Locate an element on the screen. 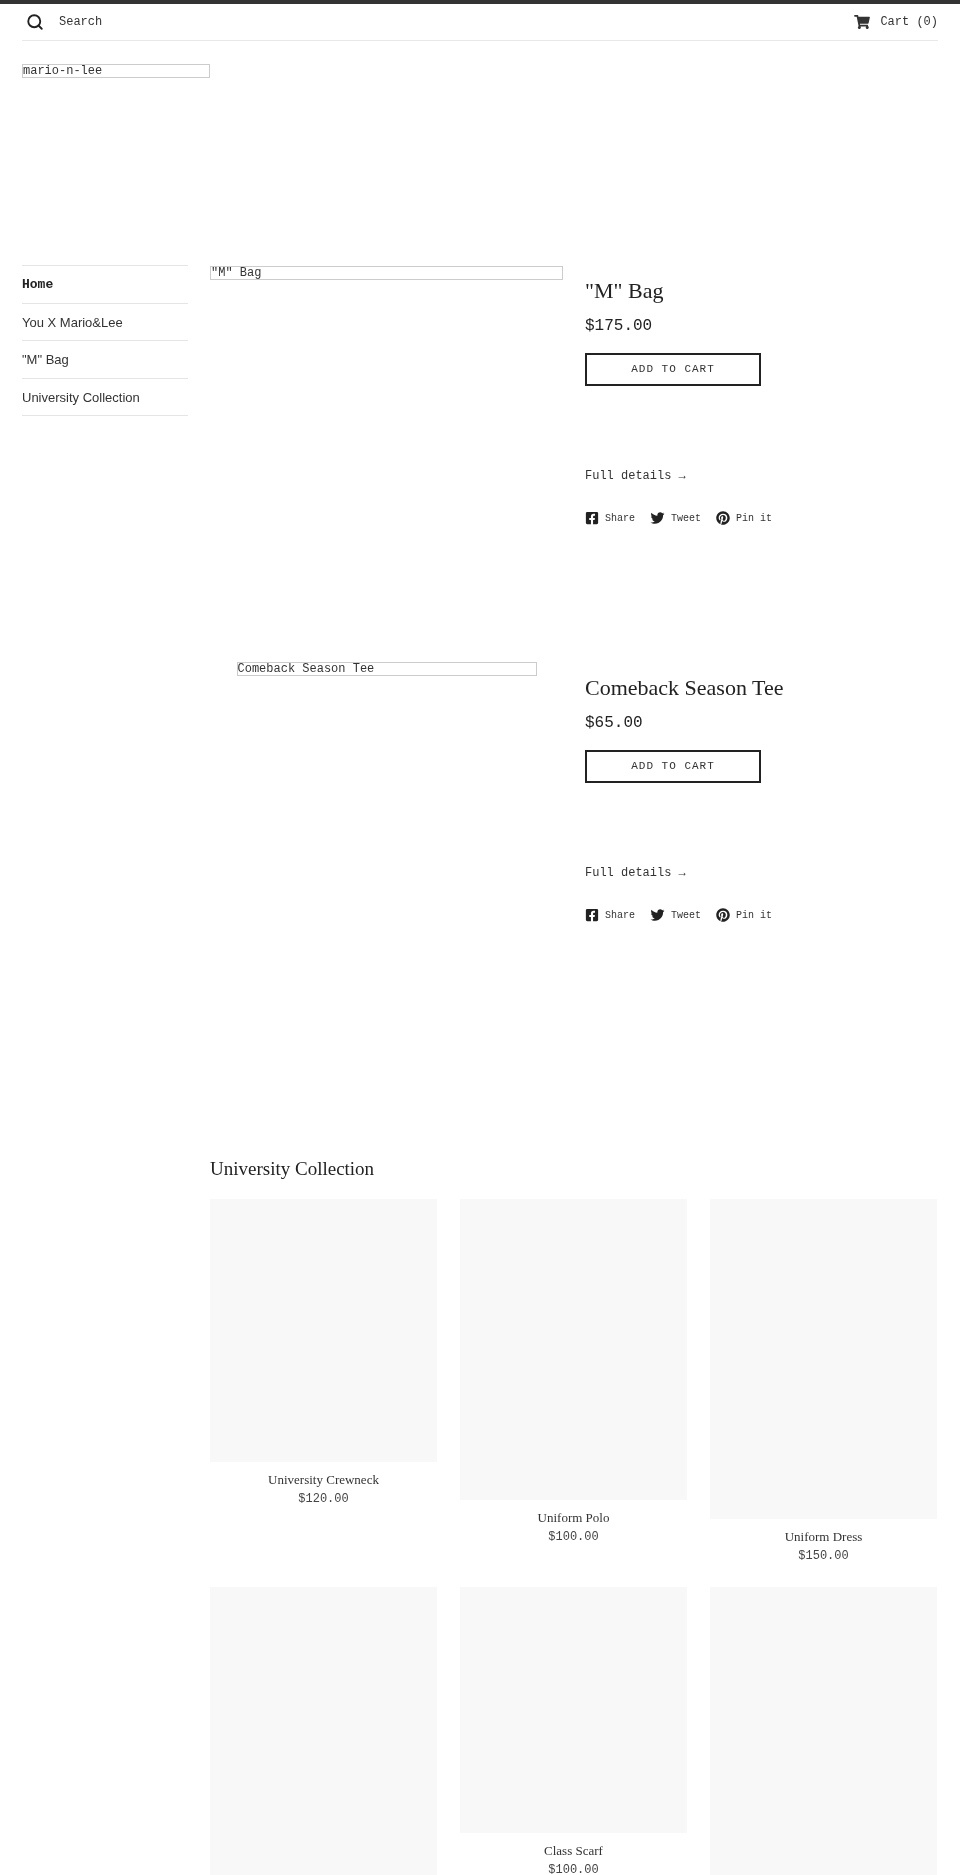  broken-logo-image: mario-n-lee is located at coordinates (116, 71).